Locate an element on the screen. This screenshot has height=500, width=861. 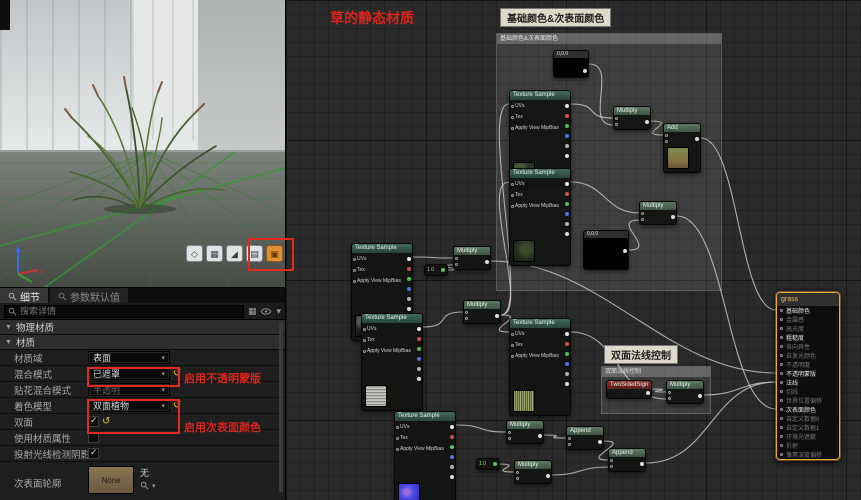
material-output-pin: 法线 is located at coordinates (808, 382).